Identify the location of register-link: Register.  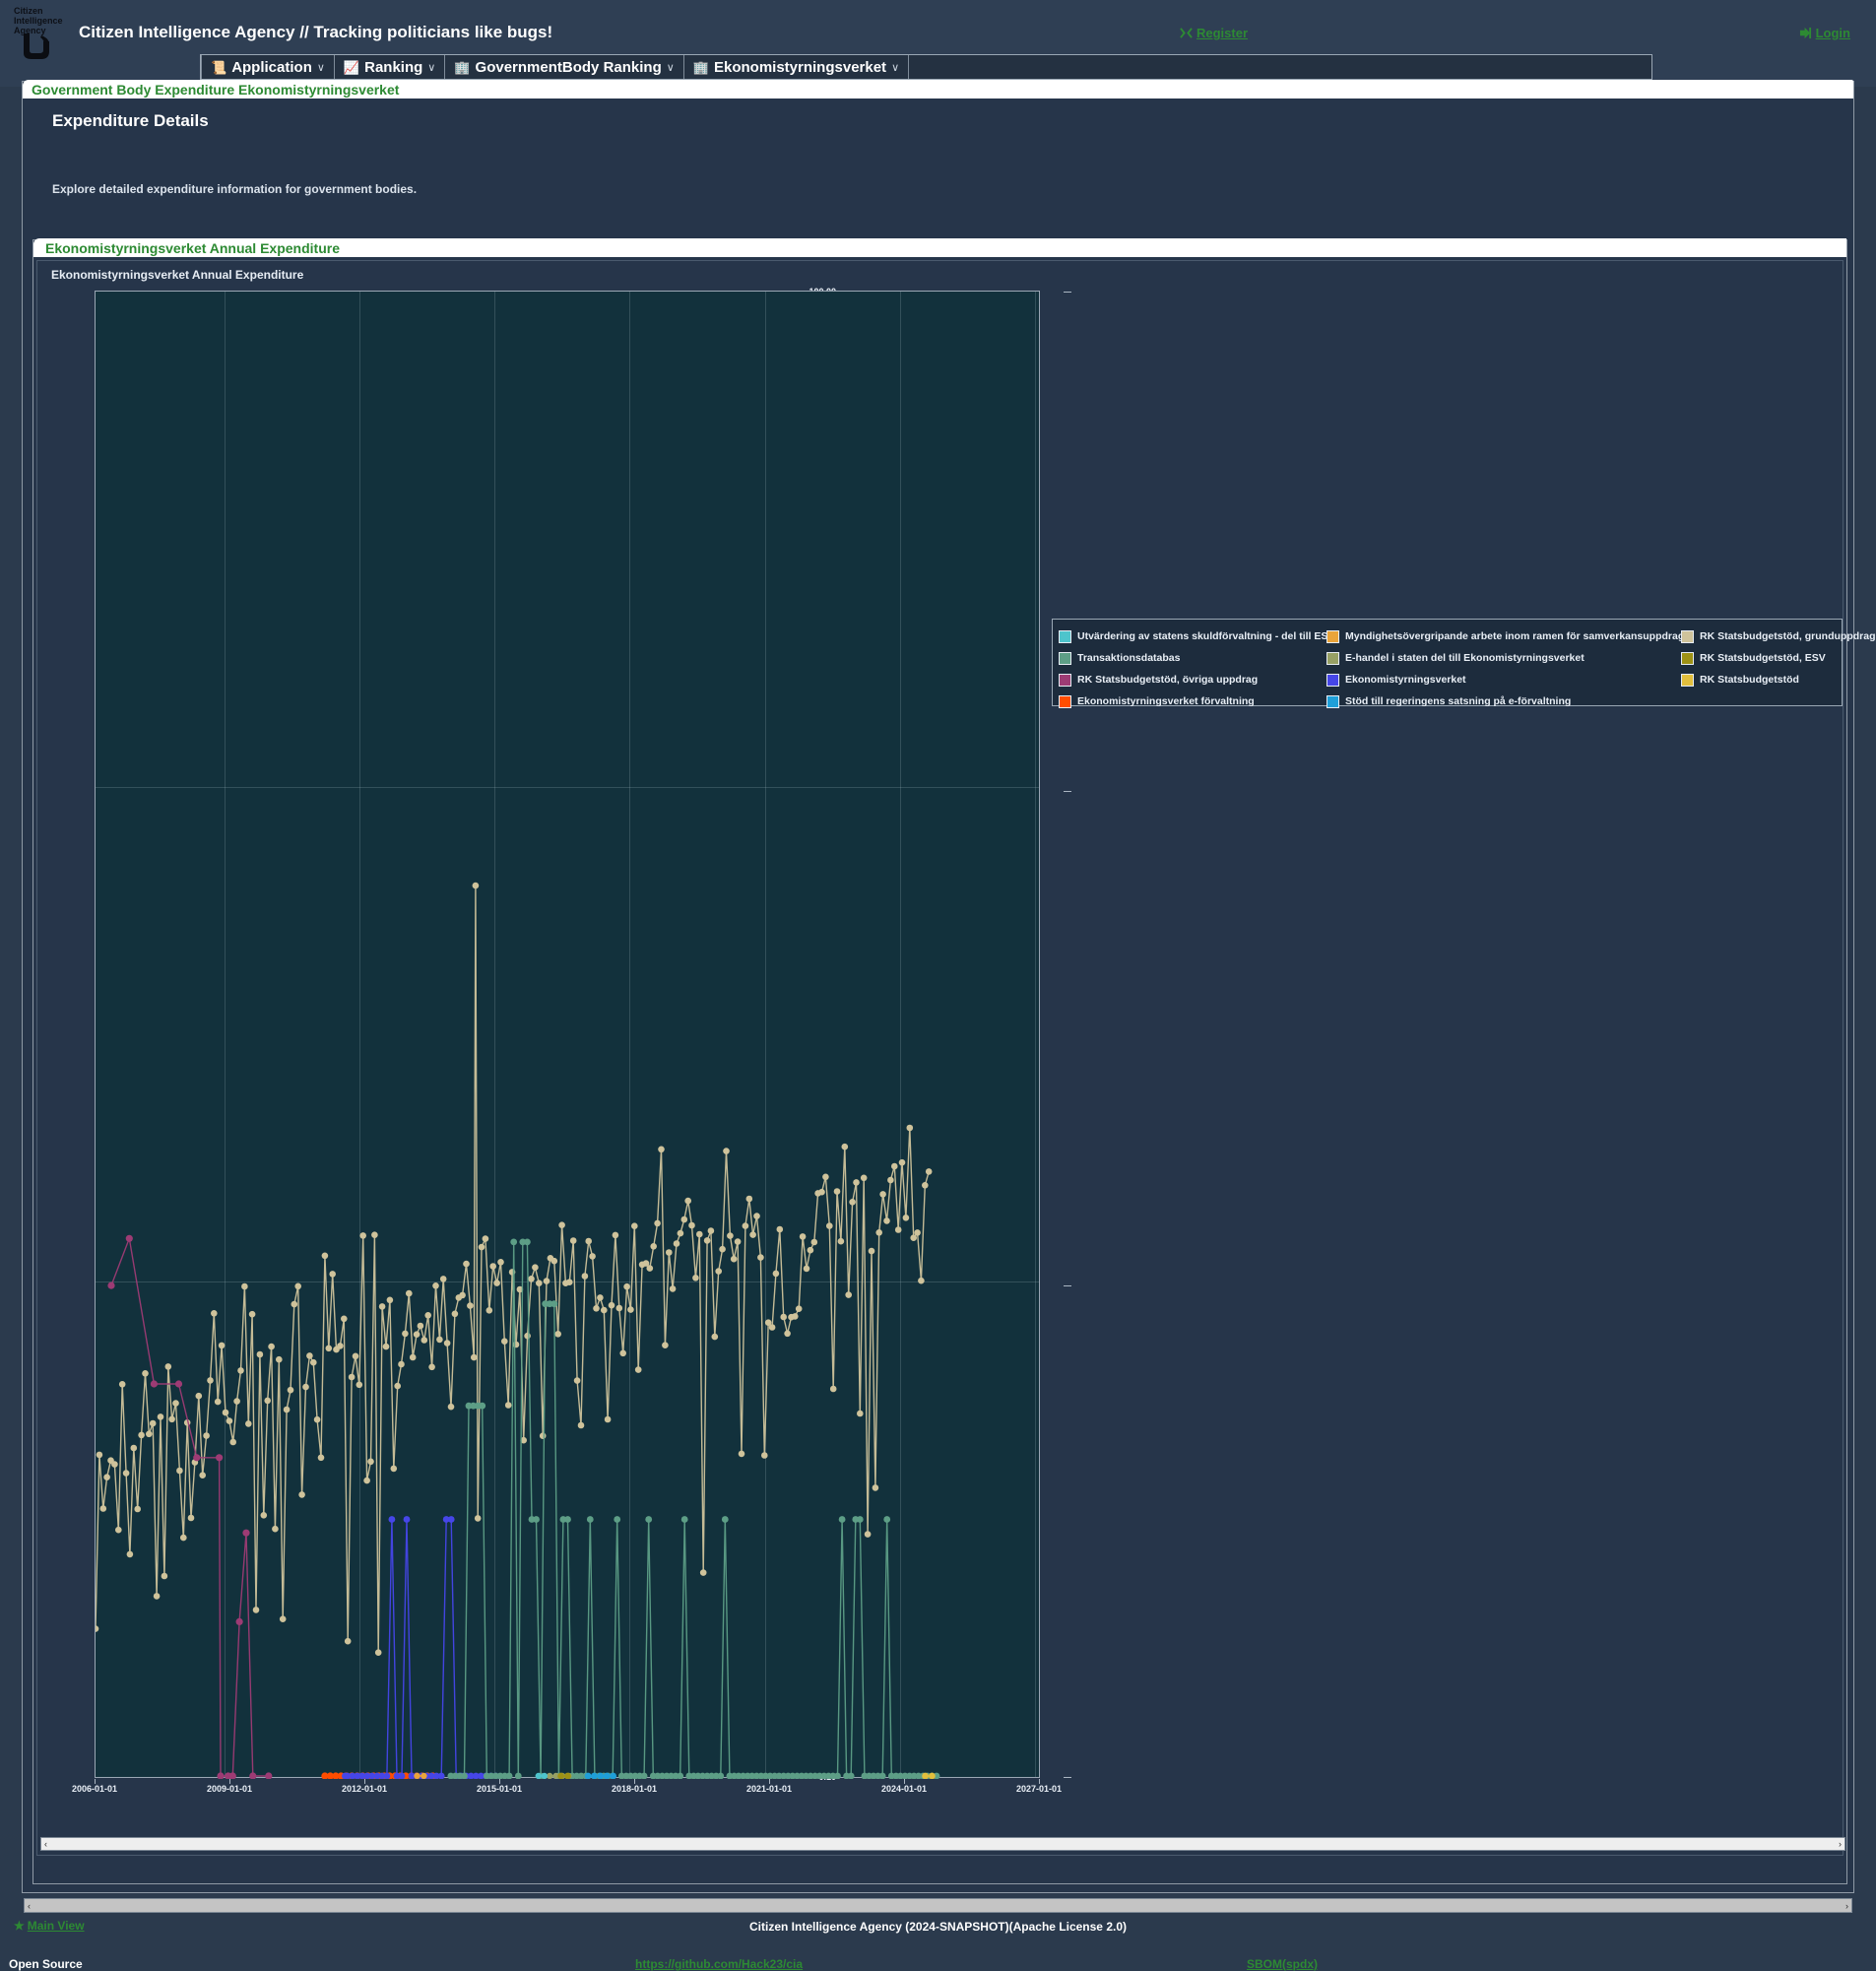
(1214, 33).